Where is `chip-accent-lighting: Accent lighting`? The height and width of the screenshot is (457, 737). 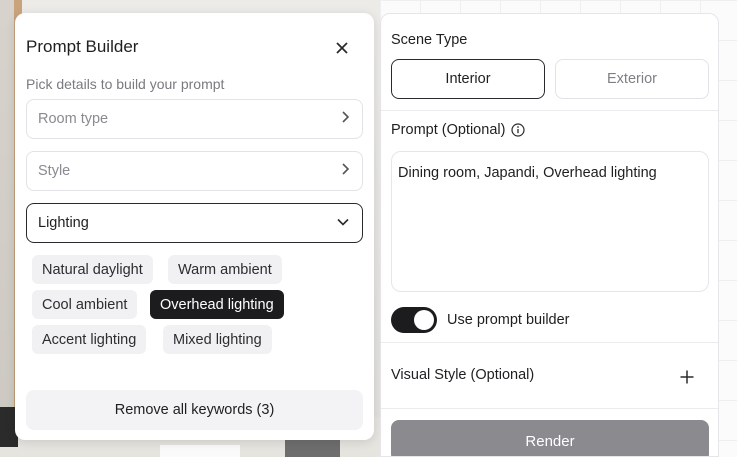
chip-accent-lighting: Accent lighting is located at coordinates (89, 339).